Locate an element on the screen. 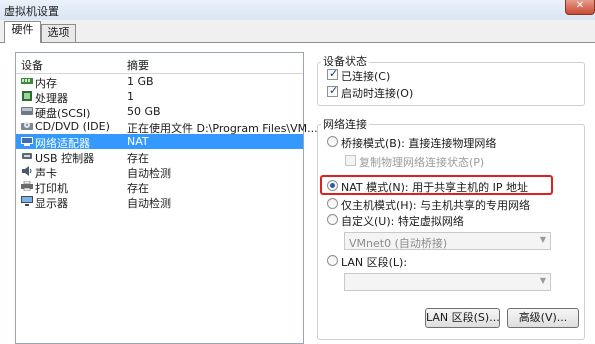 Image resolution: width=595 pixels, height=344 pixels. tab-hardware: 硬件 is located at coordinates (22, 32).